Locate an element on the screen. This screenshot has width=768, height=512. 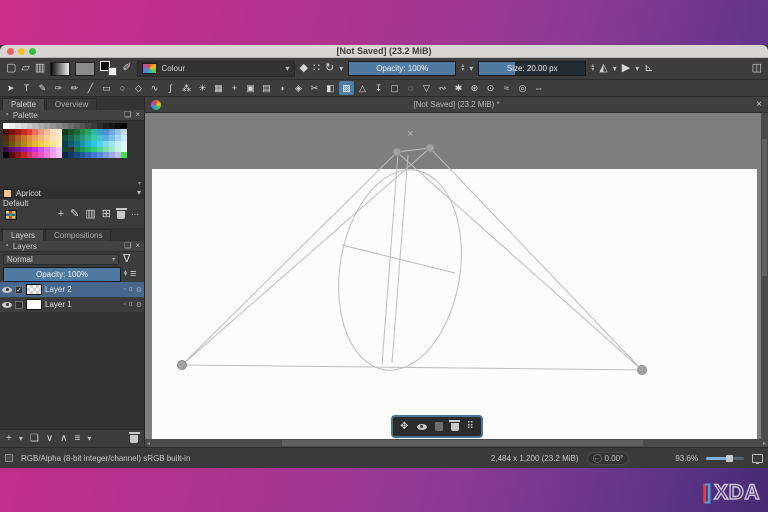
layer-checkbox: ✓ is located at coordinates (19, 289).